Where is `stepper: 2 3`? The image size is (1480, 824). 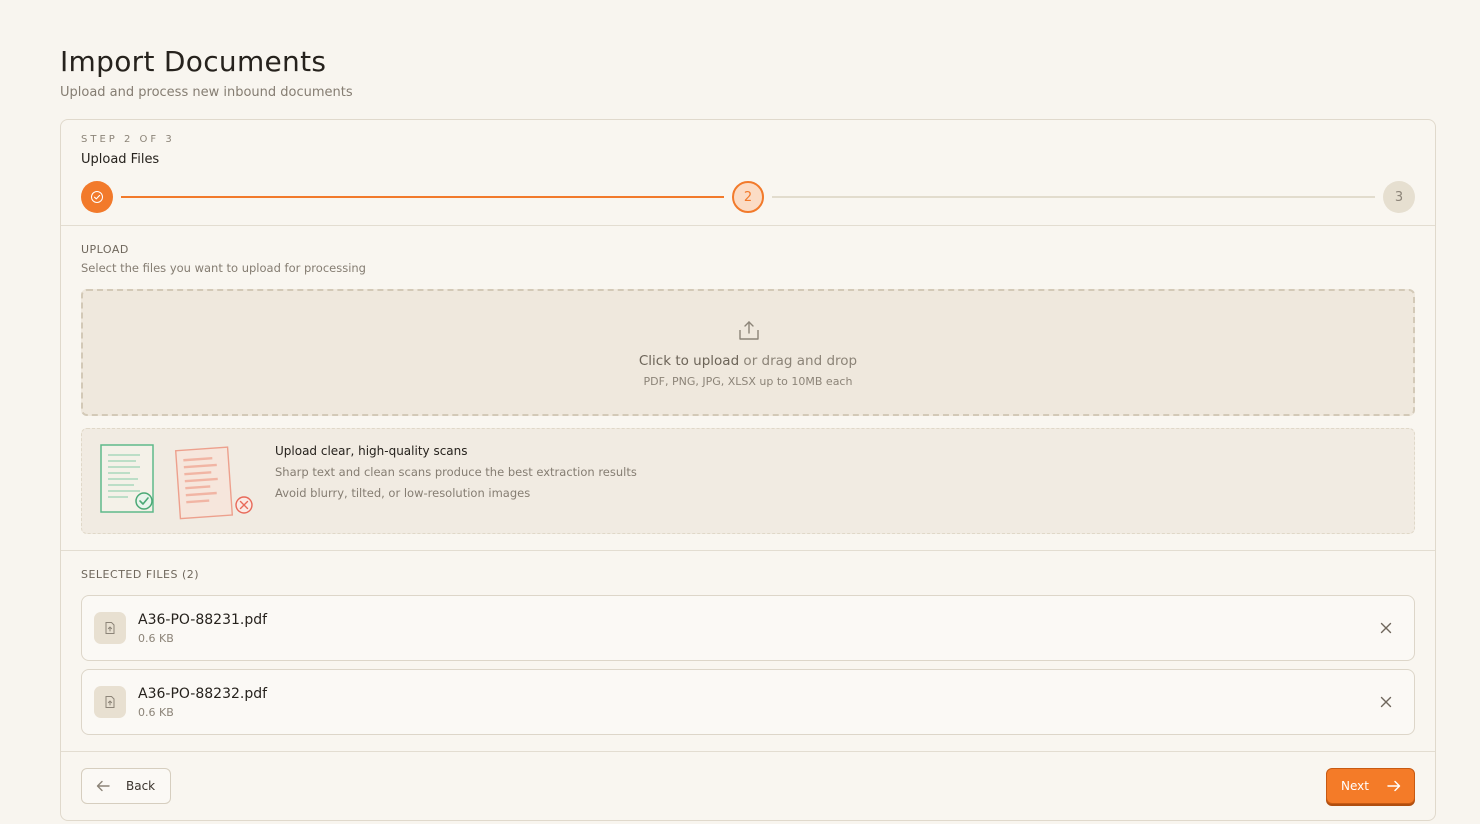 stepper: 2 3 is located at coordinates (748, 198).